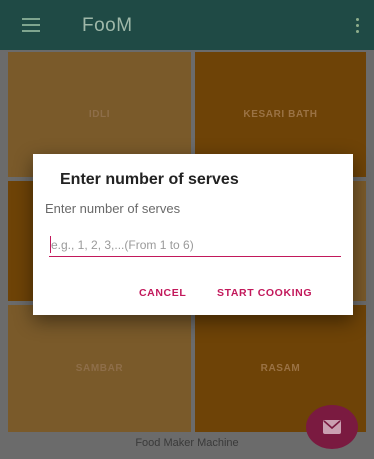 The width and height of the screenshot is (374, 459). What do you see at coordinates (107, 25) in the screenshot?
I see `app-title: FooM` at bounding box center [107, 25].